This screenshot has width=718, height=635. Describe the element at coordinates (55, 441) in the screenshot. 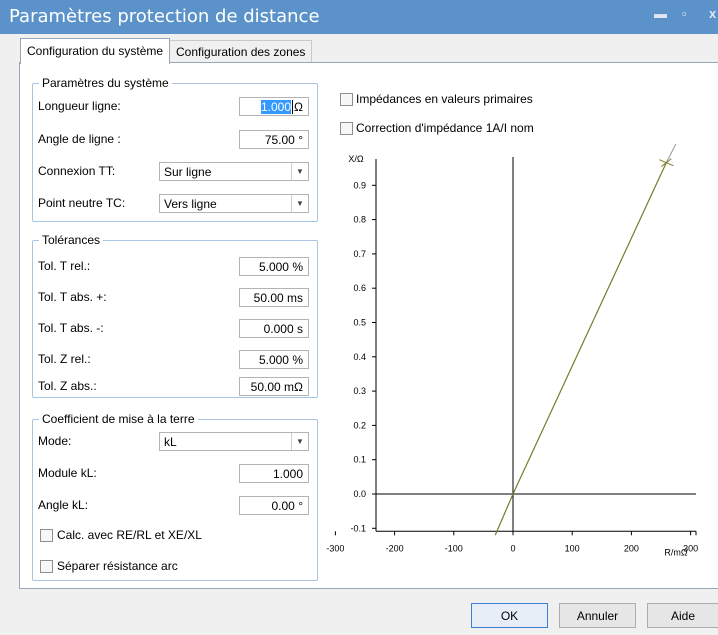

I see `mode-label: Mode:` at that location.